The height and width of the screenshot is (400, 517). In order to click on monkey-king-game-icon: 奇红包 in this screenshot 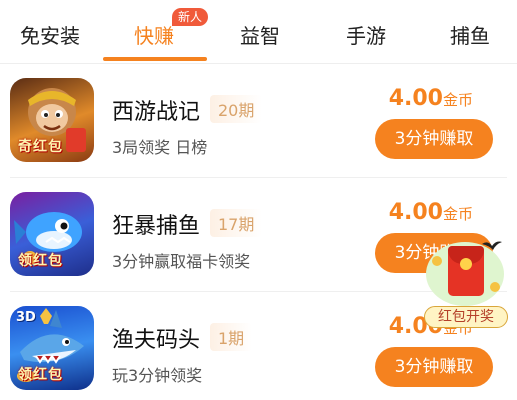, I will do `click(52, 120)`.